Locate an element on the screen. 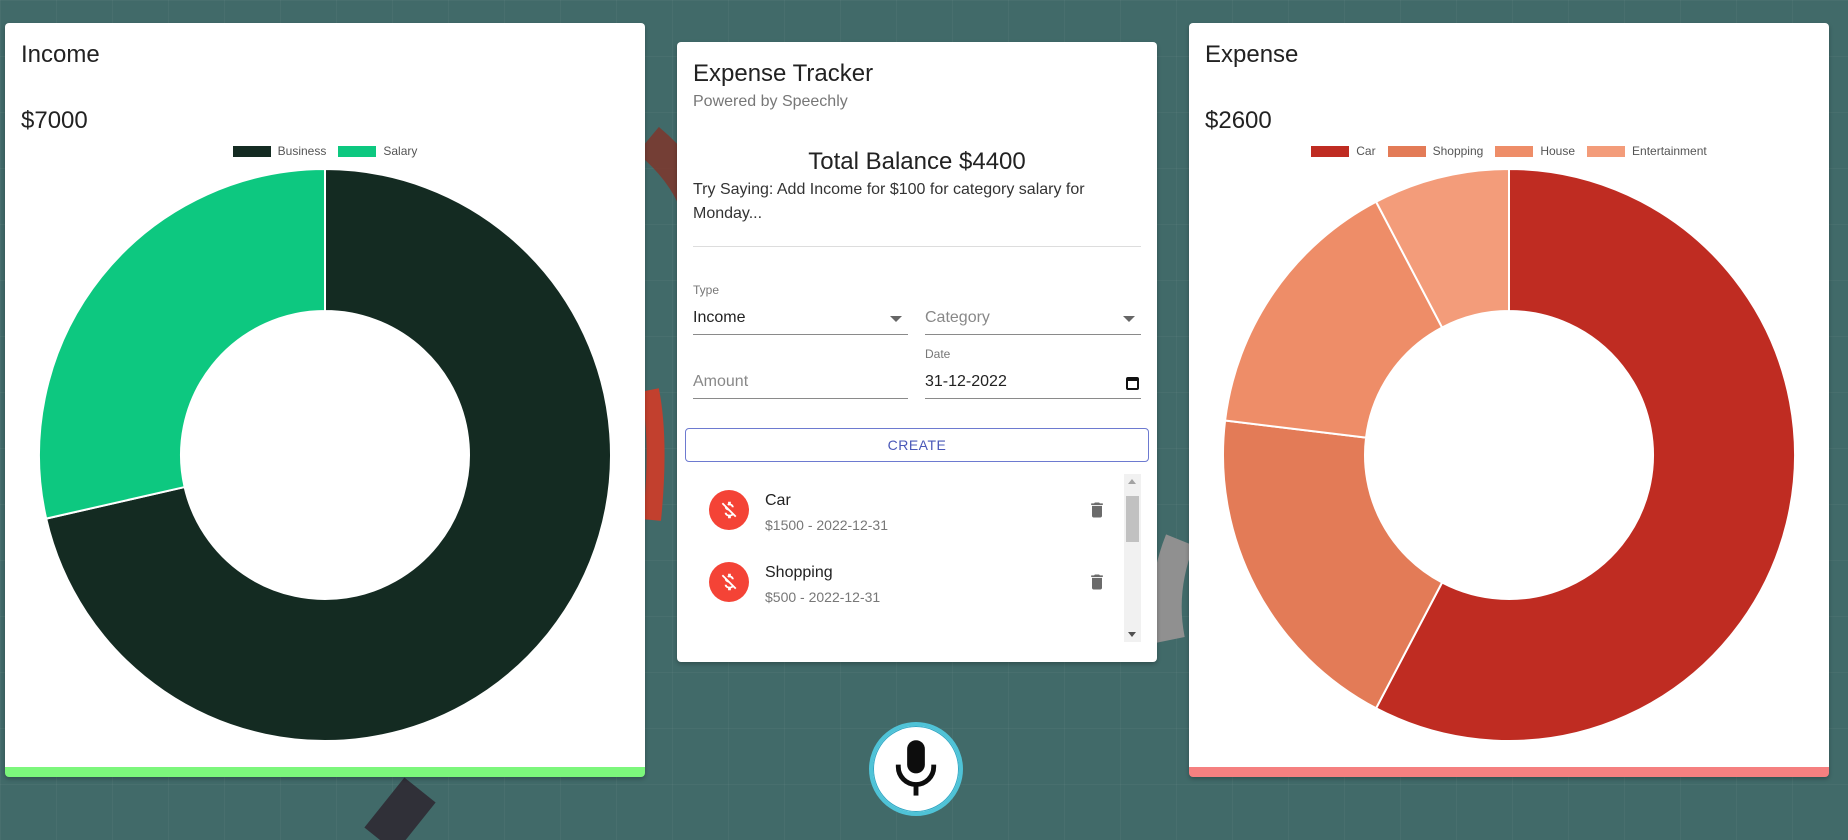  tracker-subtitle: Powered by Speechly is located at coordinates (770, 101).